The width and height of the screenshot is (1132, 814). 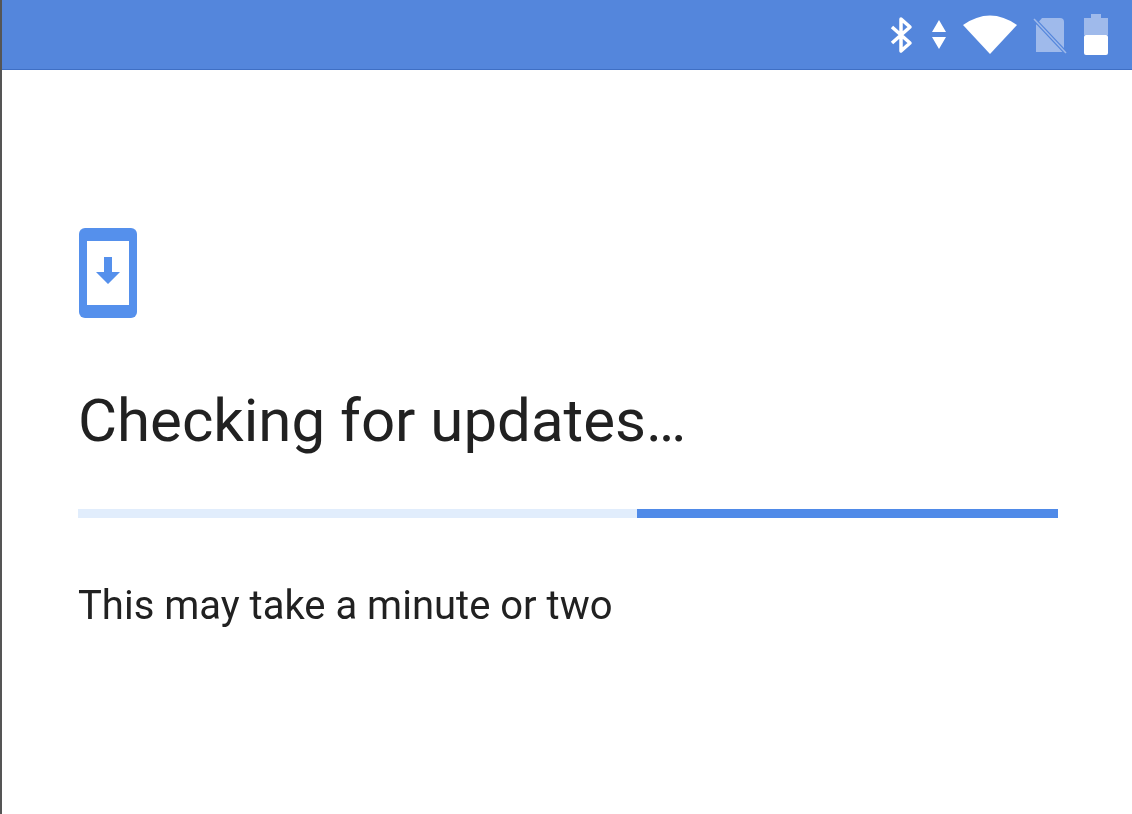 What do you see at coordinates (1096, 34) in the screenshot?
I see `battery-icon` at bounding box center [1096, 34].